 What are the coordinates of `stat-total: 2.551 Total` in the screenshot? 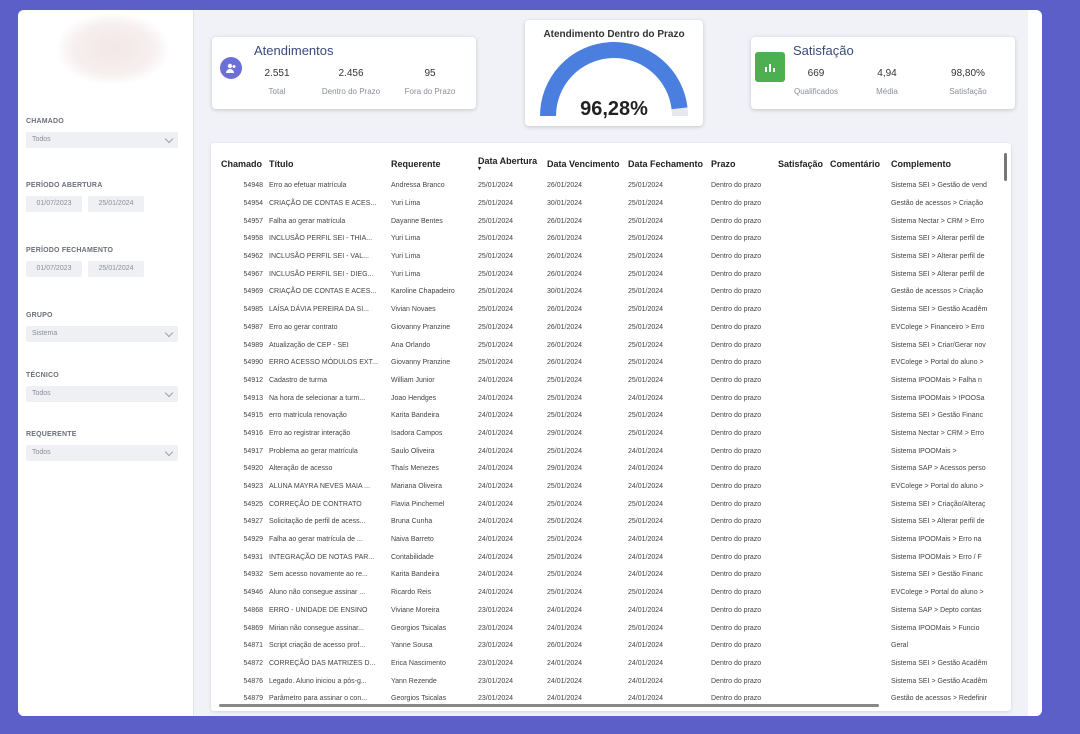 It's located at (277, 82).